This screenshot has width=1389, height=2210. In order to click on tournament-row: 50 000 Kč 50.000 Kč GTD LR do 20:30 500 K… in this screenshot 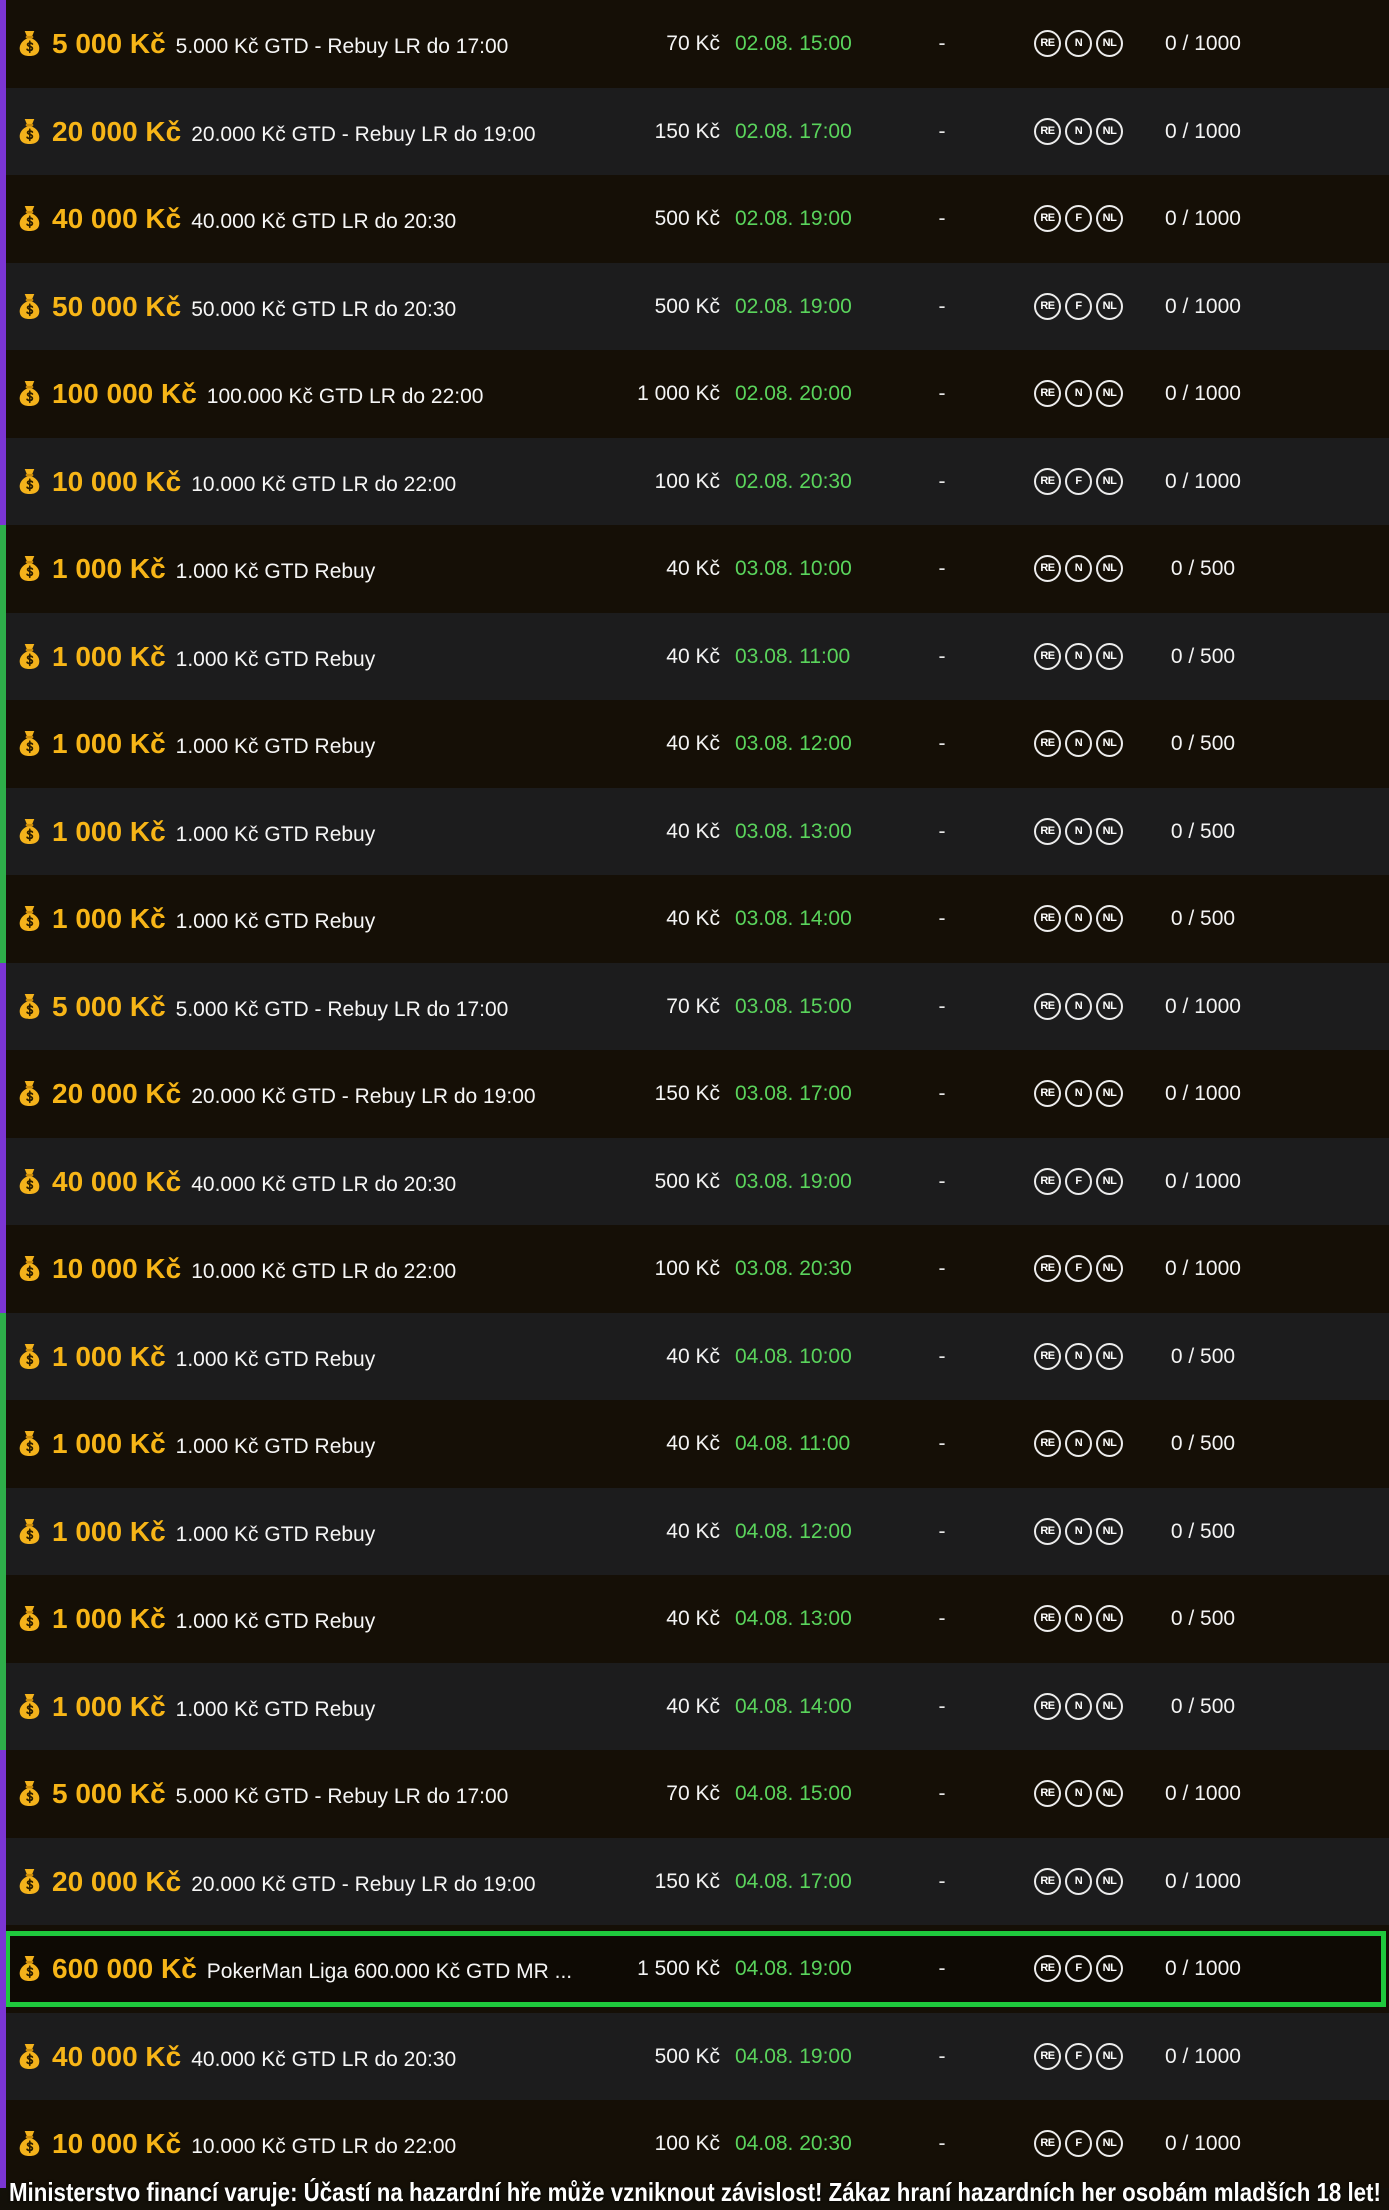, I will do `click(694, 306)`.